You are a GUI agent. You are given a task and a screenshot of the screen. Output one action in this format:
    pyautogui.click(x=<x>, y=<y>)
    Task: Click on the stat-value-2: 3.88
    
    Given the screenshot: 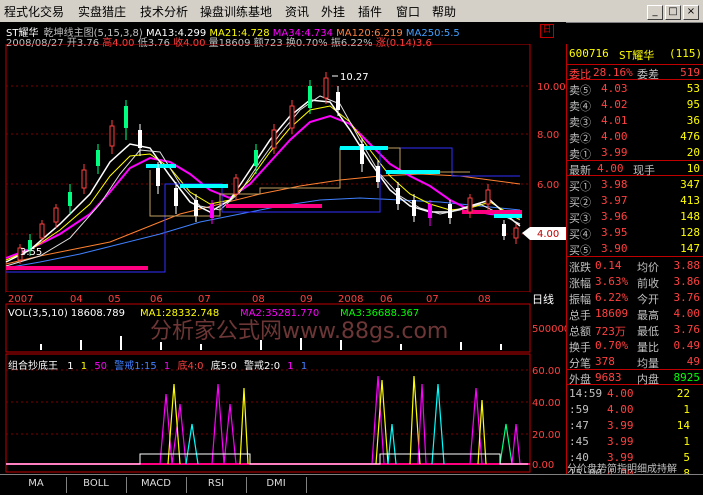 What is the action you would take?
    pyautogui.click(x=687, y=265)
    